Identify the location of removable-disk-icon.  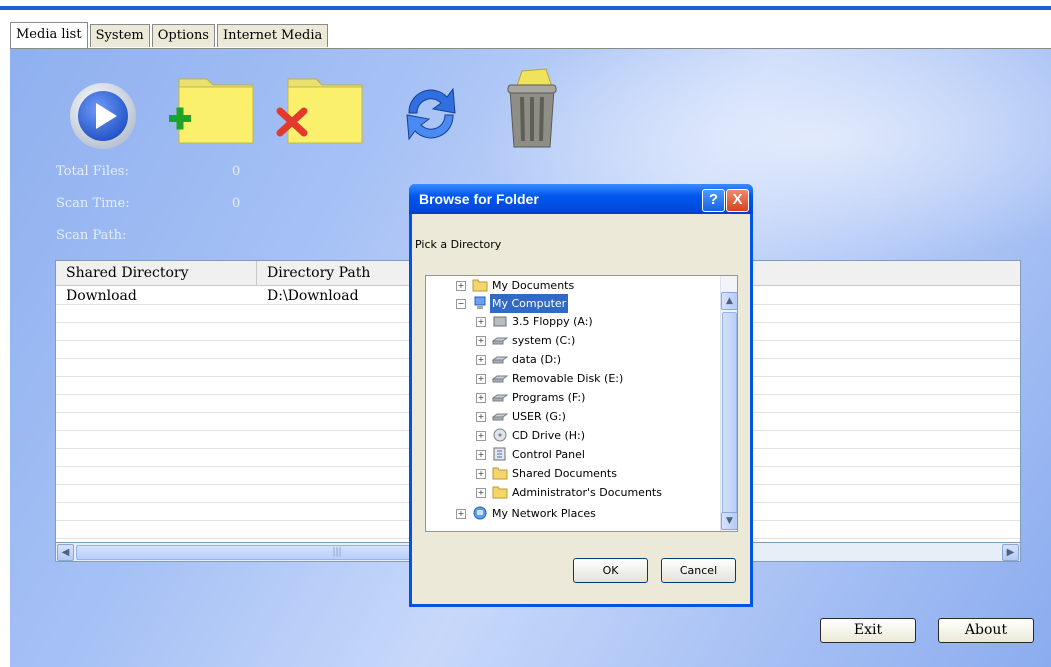
(500, 379).